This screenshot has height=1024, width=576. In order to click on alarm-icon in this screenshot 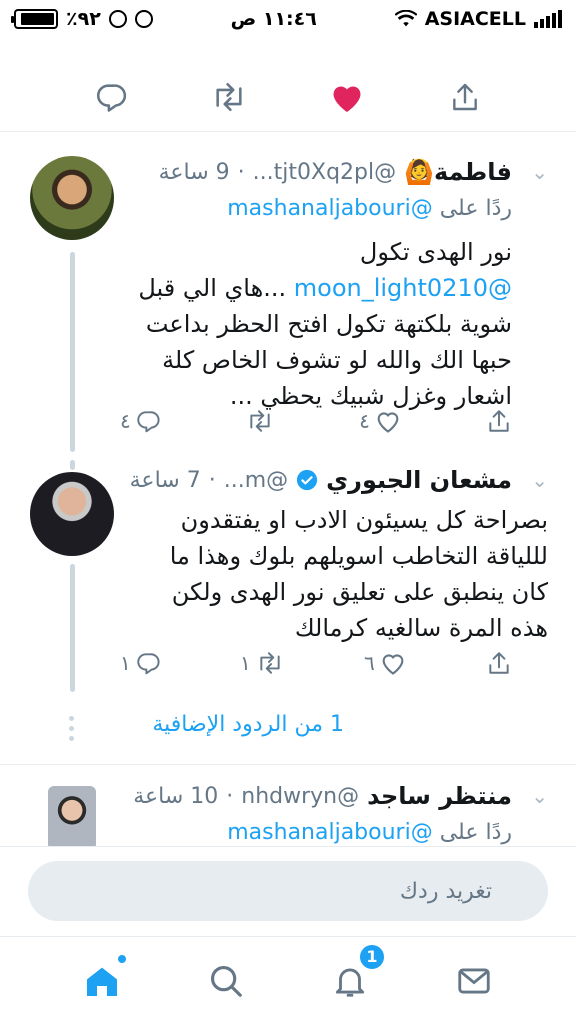, I will do `click(117, 19)`.